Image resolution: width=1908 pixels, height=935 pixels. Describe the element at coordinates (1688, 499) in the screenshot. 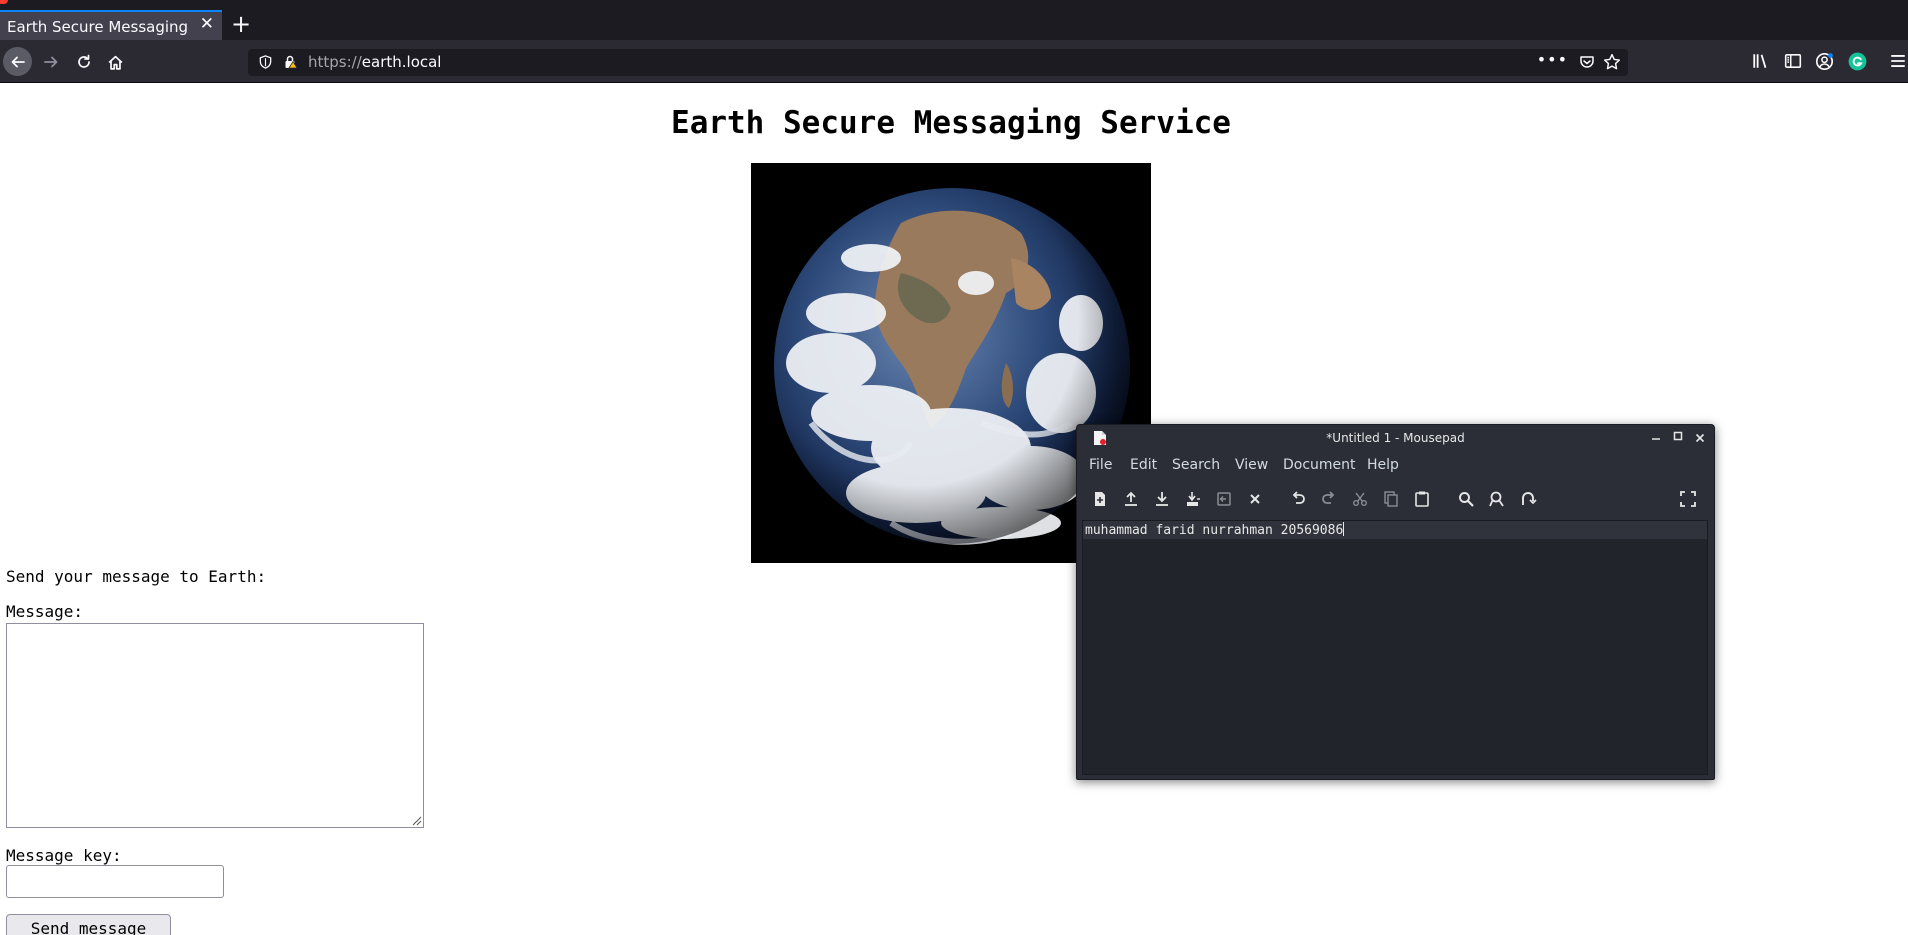

I see `fullscreen-icon` at that location.